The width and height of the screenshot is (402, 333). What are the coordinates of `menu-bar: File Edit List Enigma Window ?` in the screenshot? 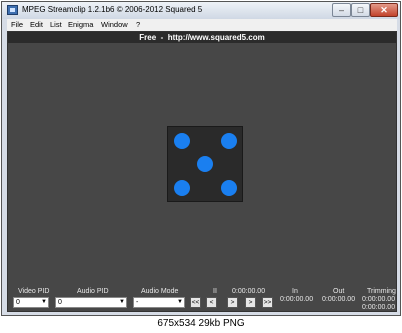 It's located at (202, 25).